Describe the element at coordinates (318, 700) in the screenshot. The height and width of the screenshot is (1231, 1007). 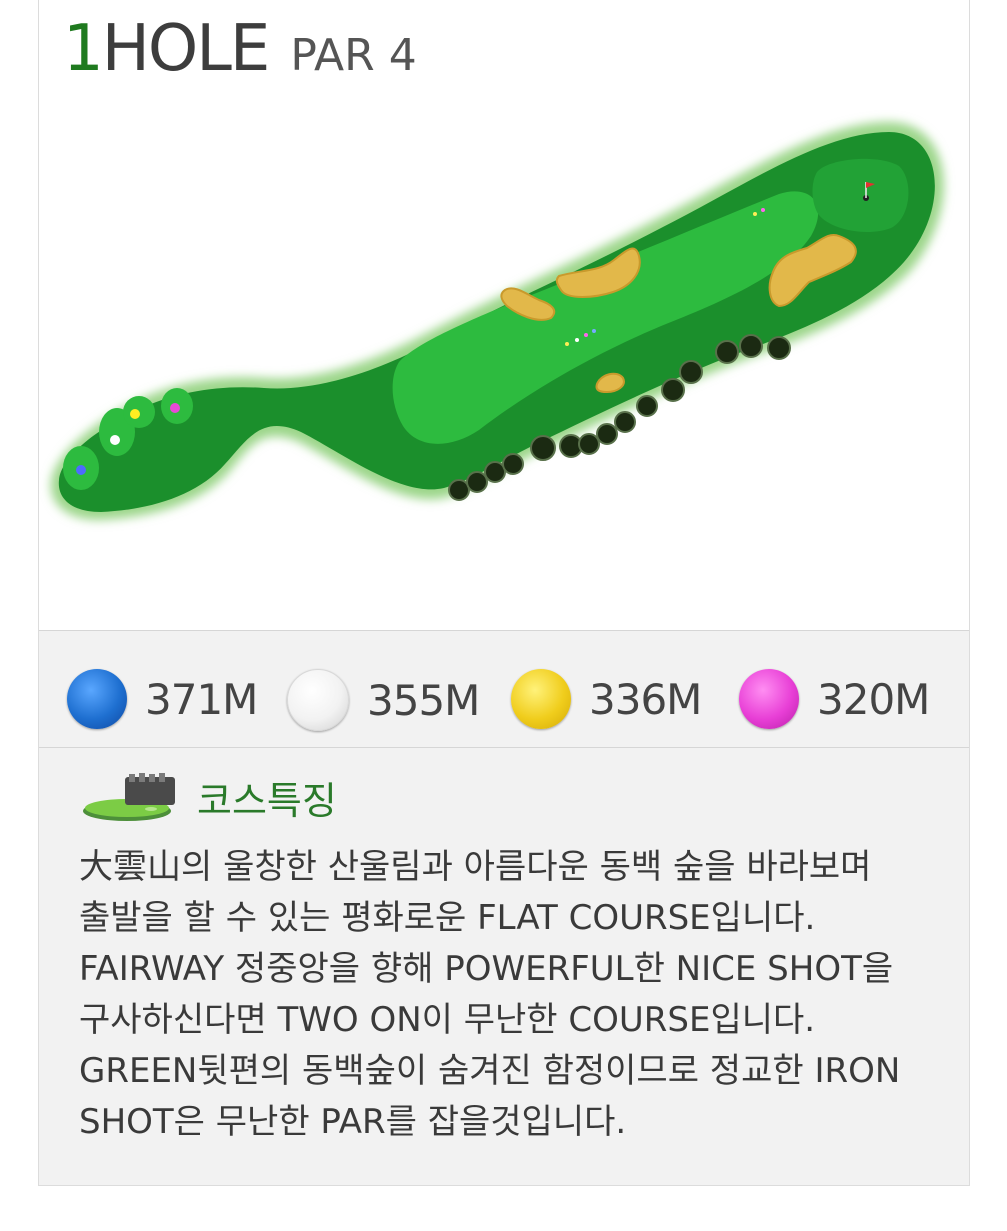
I see `white-tee-ball-icon` at that location.